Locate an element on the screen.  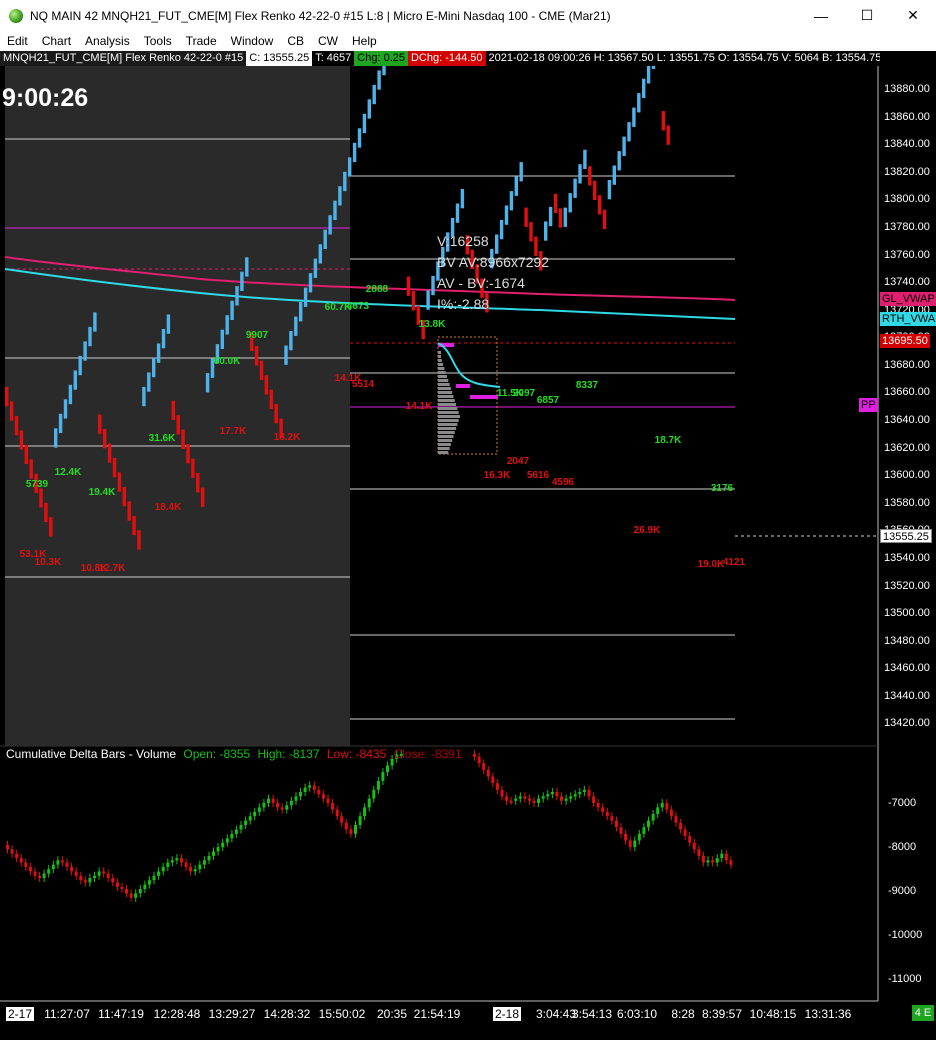
indicator-low: Low: -8435 is located at coordinates (356, 754).